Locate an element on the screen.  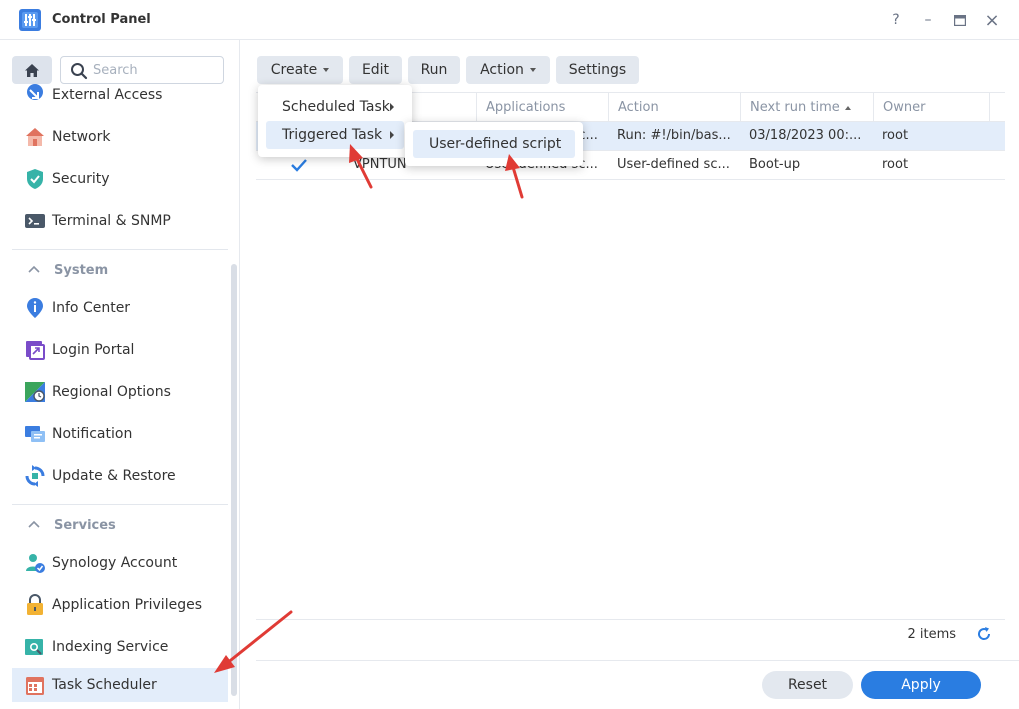
home-icon is located at coordinates (32, 70).